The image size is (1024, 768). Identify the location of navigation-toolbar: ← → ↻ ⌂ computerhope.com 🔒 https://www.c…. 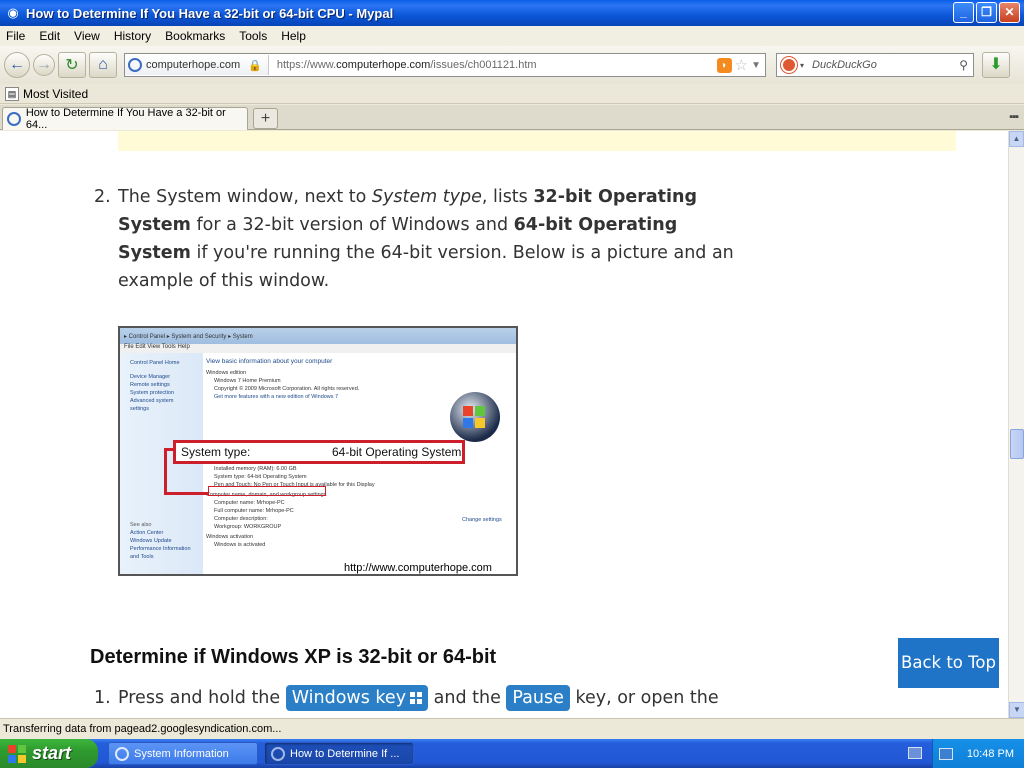
(512, 65).